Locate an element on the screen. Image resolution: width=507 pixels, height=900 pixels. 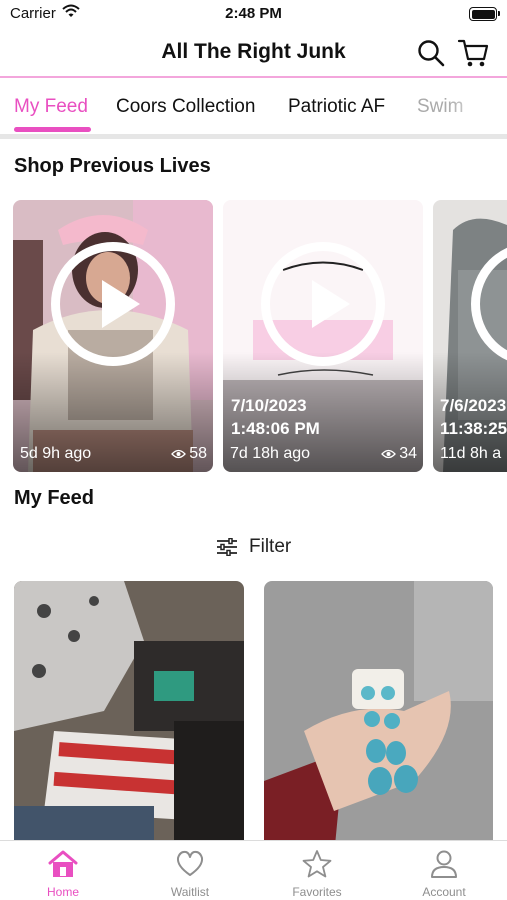
live-datetime: 7/10/2023 1:48:06 PM is located at coordinates (275, 417).